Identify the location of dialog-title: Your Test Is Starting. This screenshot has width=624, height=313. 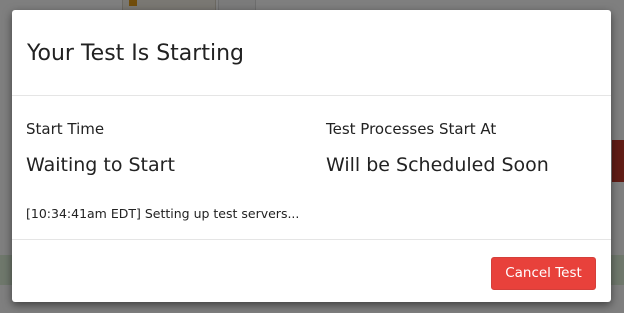
(135, 53).